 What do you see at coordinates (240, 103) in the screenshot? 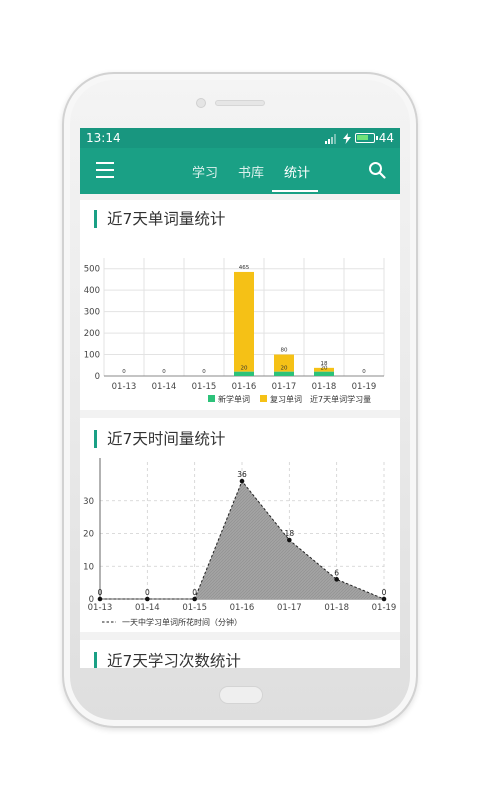
I see `earpiece-speaker` at bounding box center [240, 103].